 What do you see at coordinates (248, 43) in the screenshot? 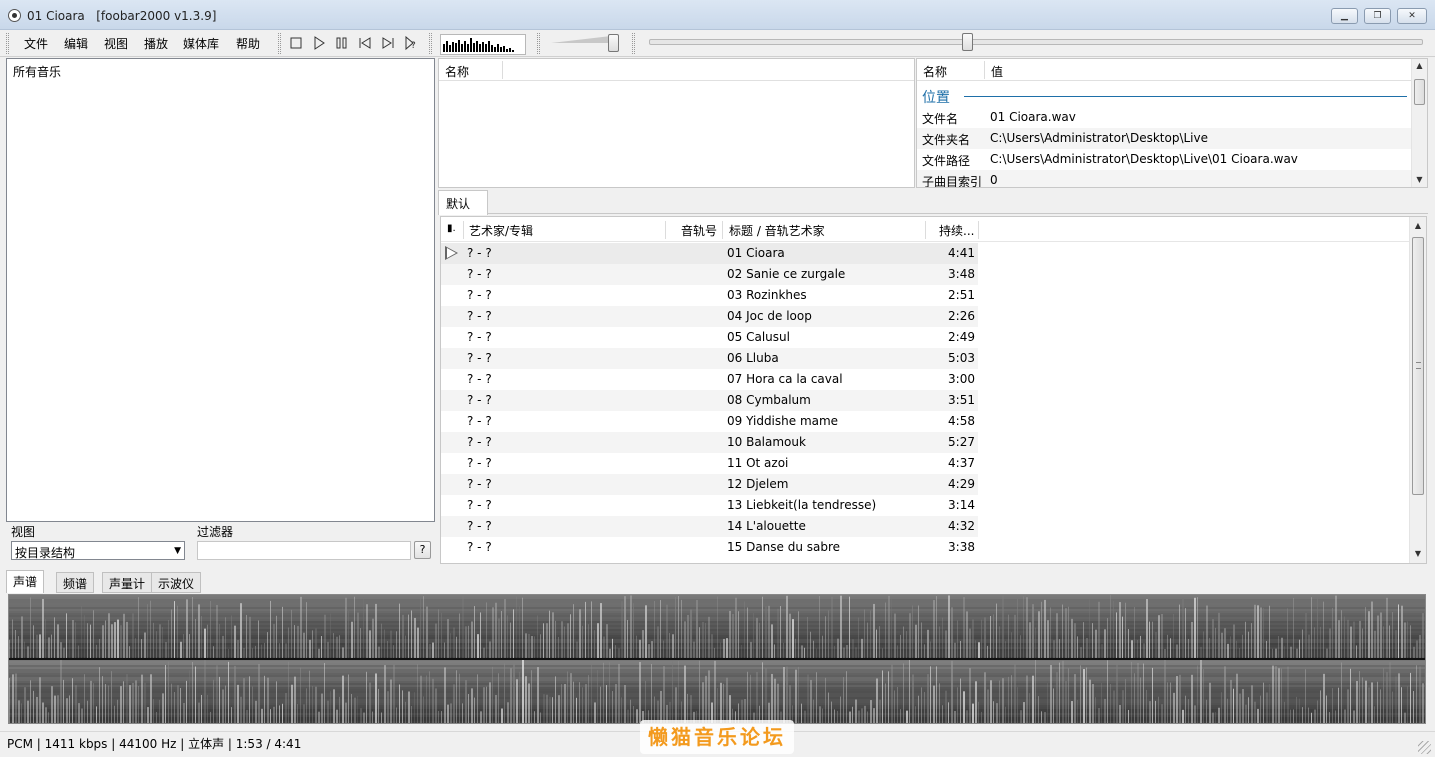
I see `menu-help: 帮助` at bounding box center [248, 43].